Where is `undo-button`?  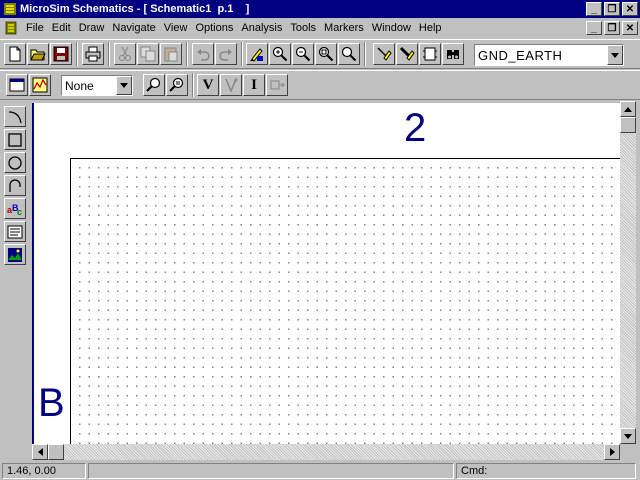
undo-button is located at coordinates (203, 54).